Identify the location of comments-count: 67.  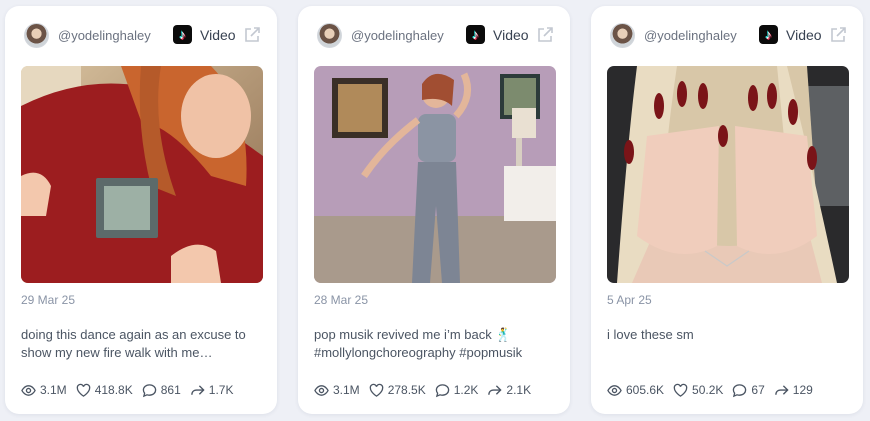
(758, 390).